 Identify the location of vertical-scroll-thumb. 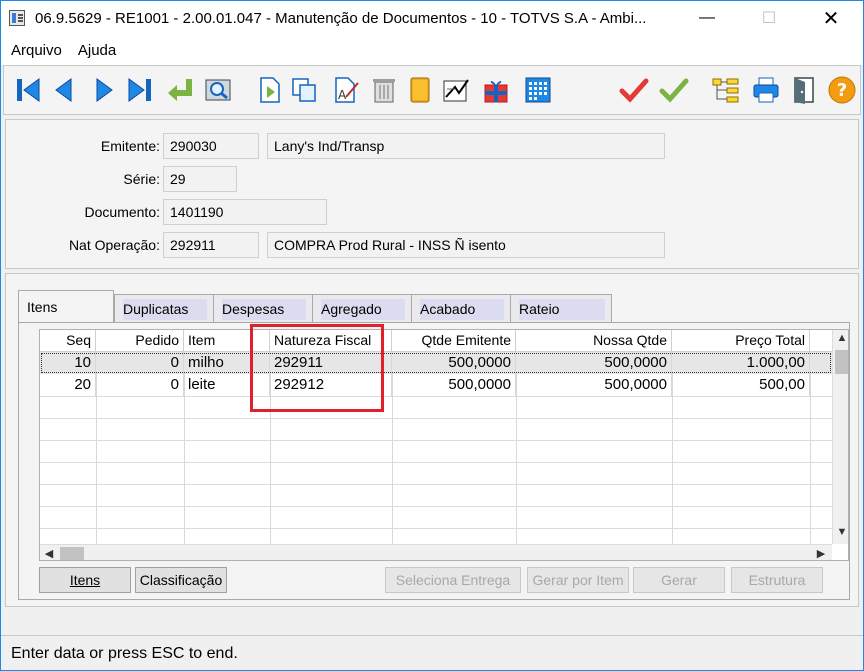
(841, 362).